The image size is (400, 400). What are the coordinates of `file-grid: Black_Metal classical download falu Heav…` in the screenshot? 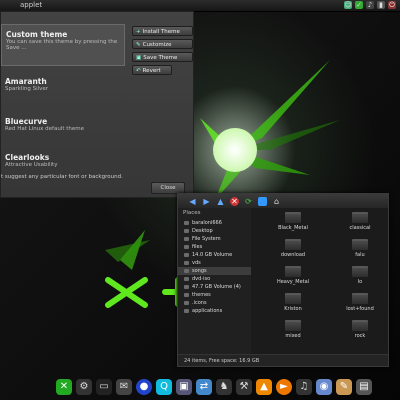 It's located at (323, 281).